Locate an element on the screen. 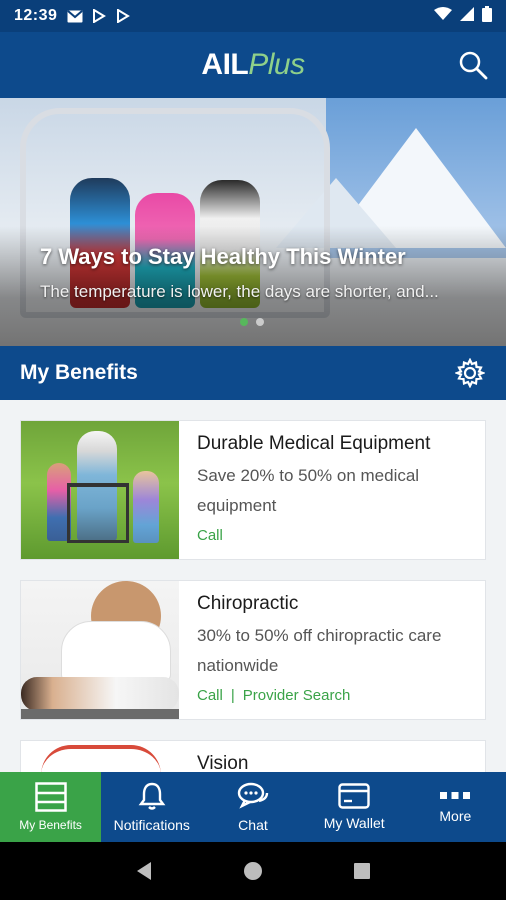  system-icons is located at coordinates (463, 16).